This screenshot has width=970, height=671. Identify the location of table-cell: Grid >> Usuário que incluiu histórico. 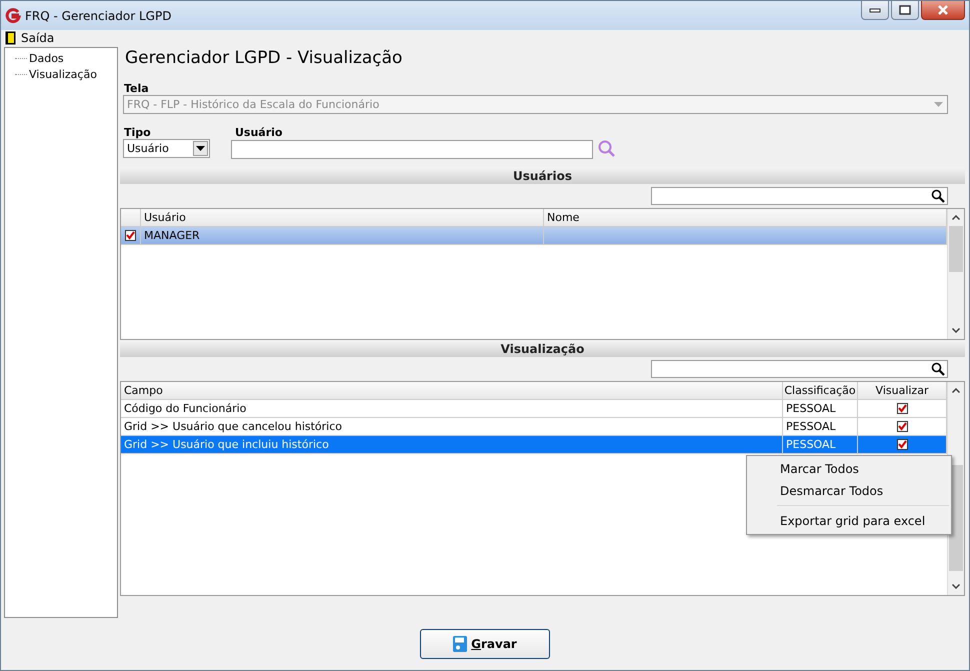
(452, 444).